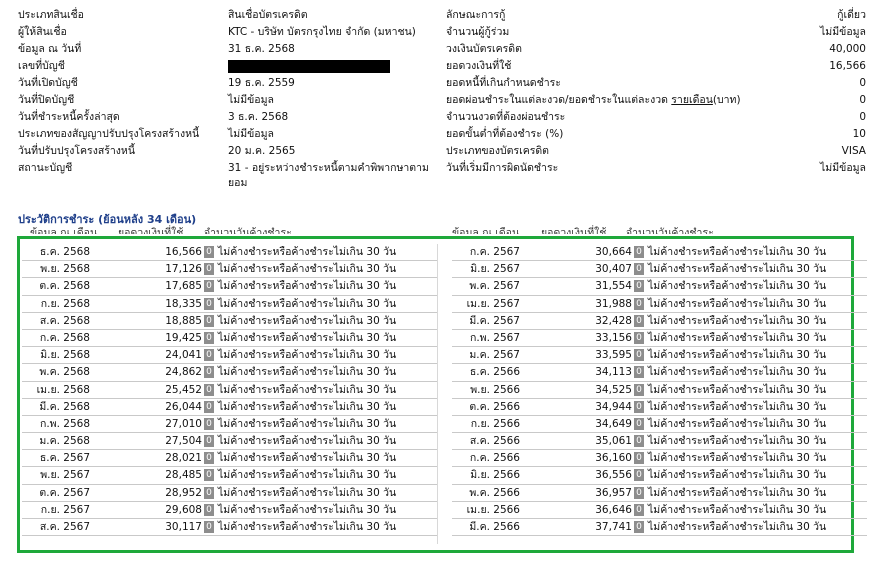 Image resolution: width=885 pixels, height=580 pixels. Describe the element at coordinates (64, 406) in the screenshot. I see `history-month: มี.ค. 2568` at that location.